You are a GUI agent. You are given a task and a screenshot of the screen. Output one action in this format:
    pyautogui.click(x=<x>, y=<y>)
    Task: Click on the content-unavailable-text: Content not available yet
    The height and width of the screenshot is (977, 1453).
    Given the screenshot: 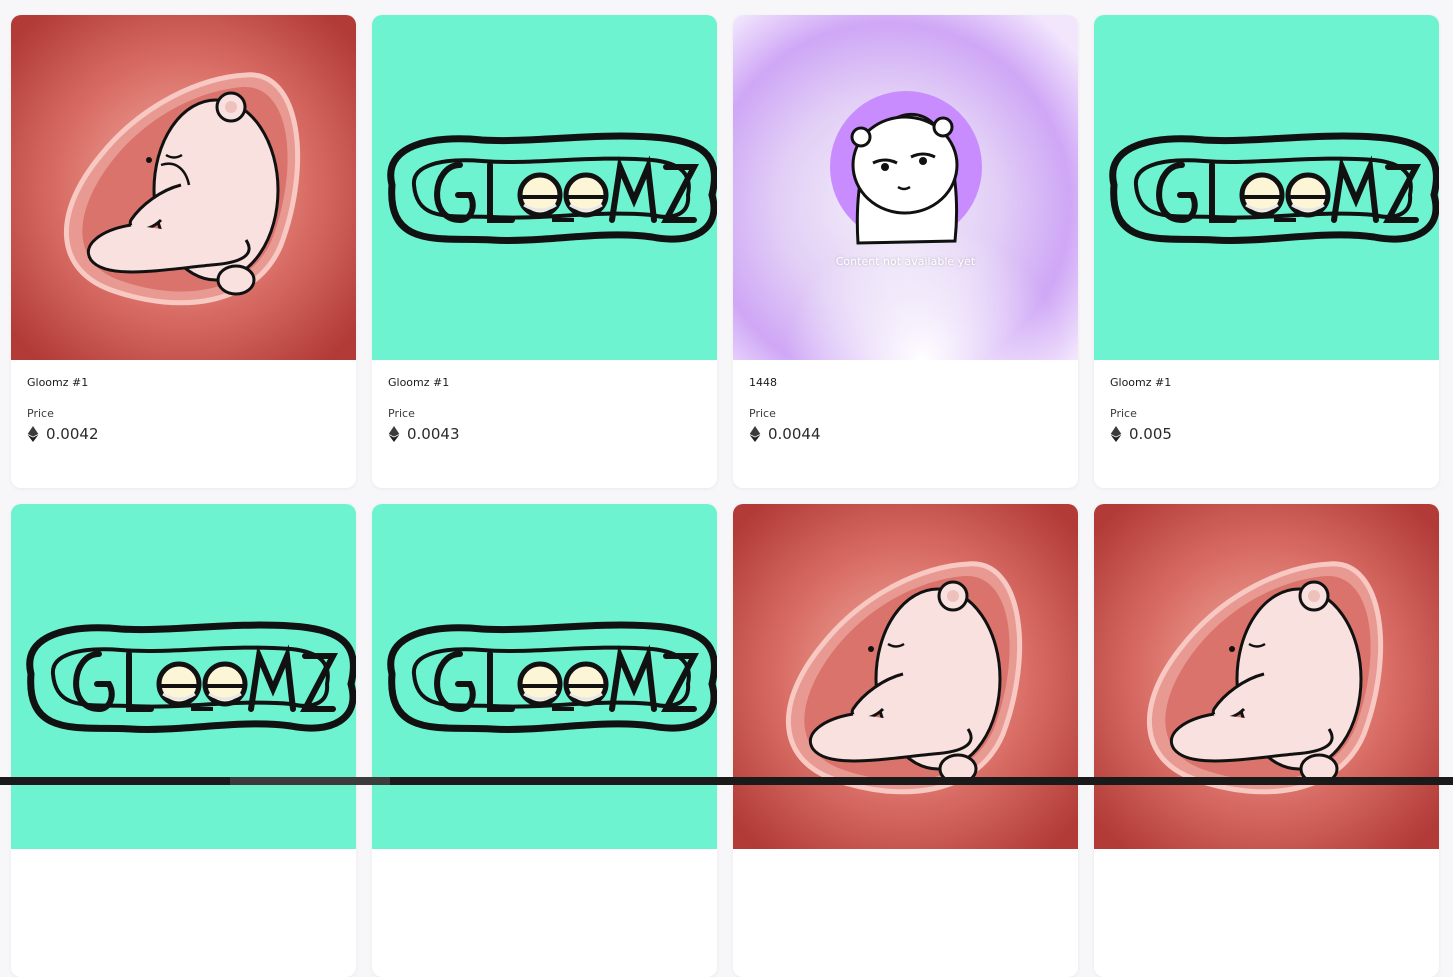 What is the action you would take?
    pyautogui.click(x=905, y=261)
    